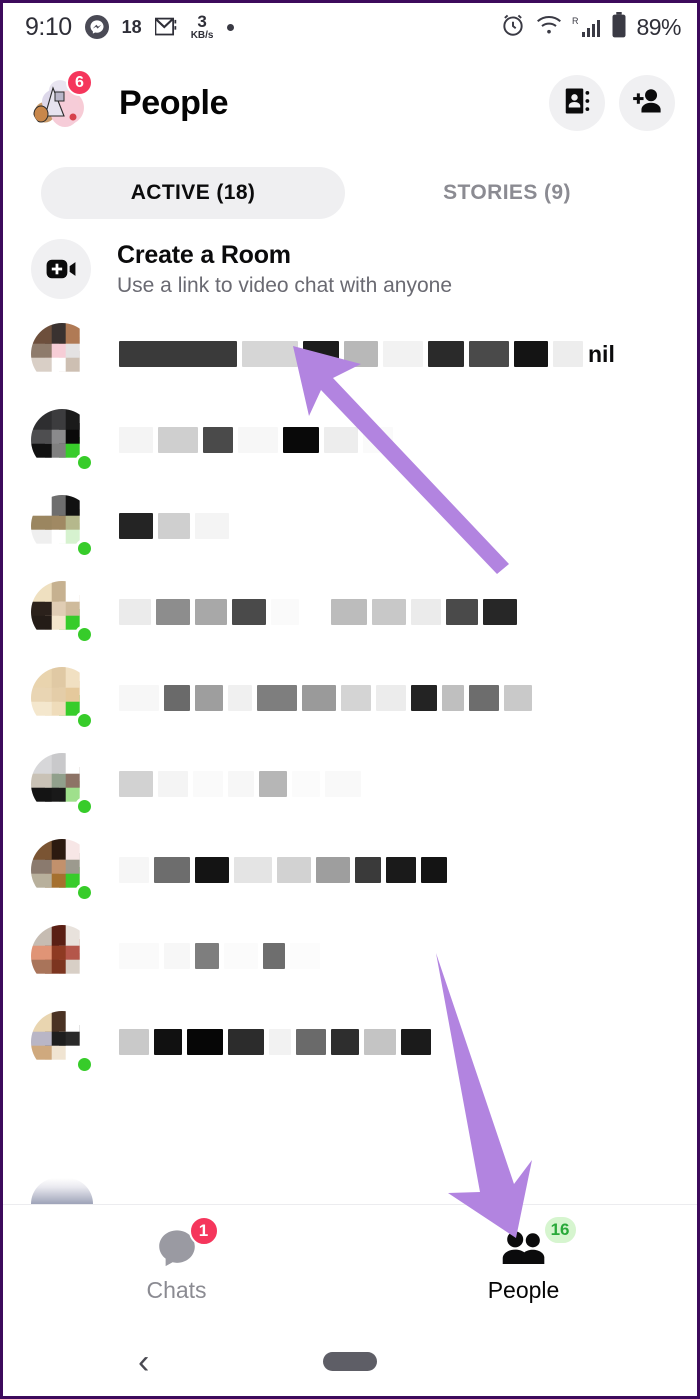 The image size is (700, 1399). Describe the element at coordinates (350, 354) in the screenshot. I see `contact-row: nil` at that location.